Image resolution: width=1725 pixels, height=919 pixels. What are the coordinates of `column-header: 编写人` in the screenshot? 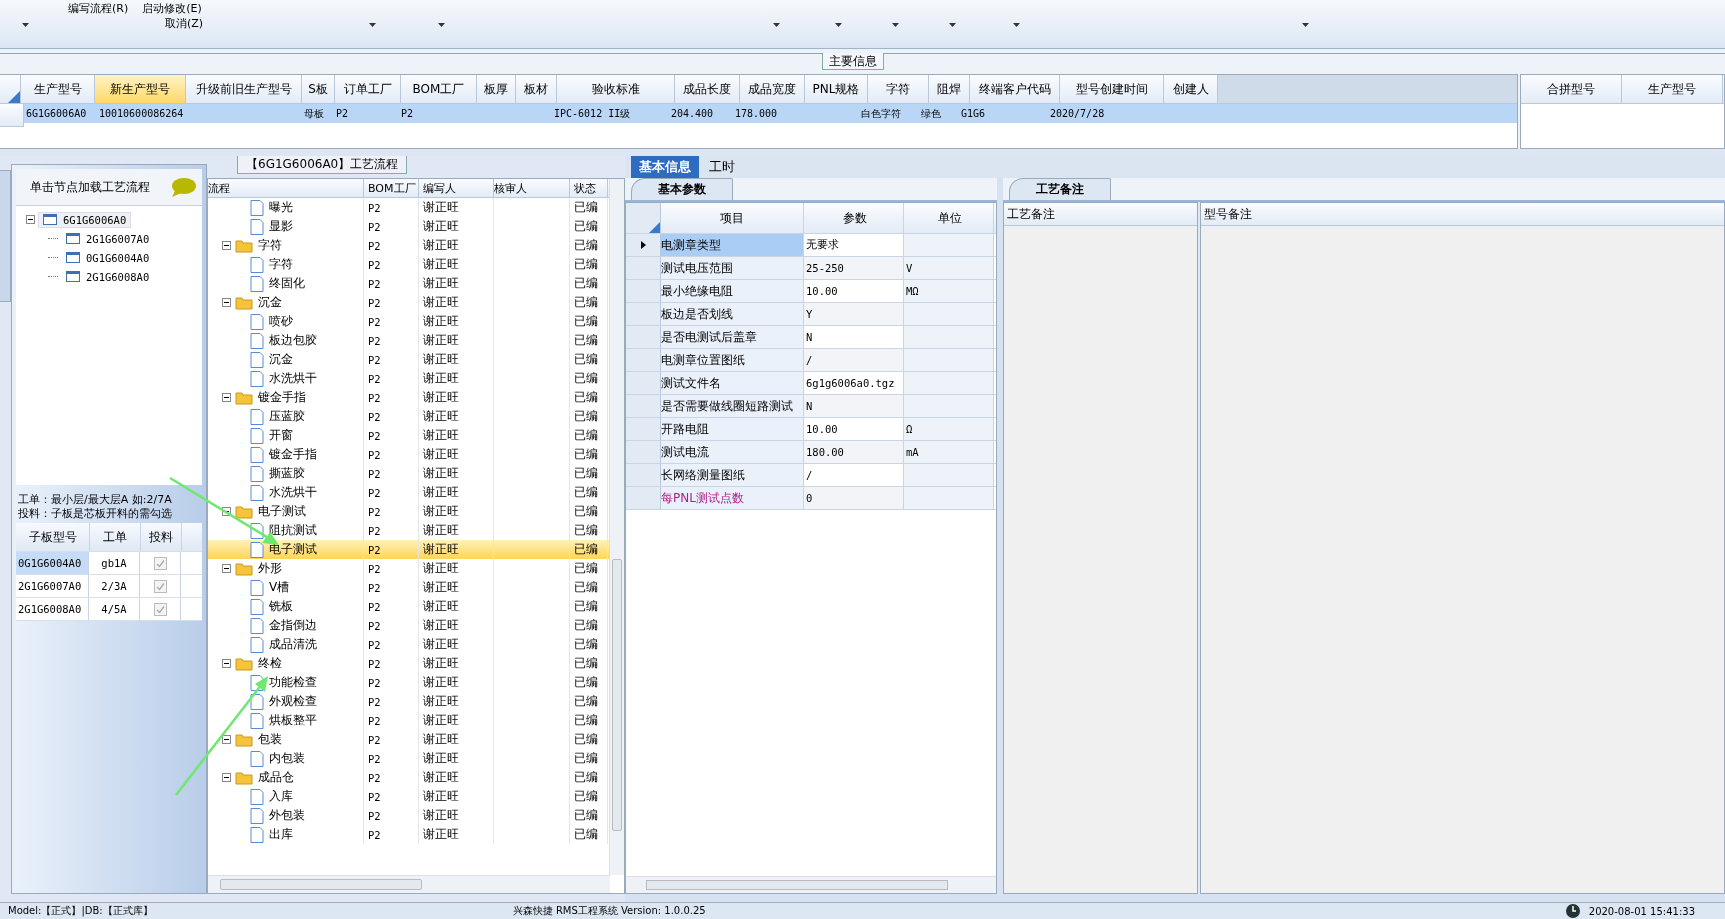 It's located at (456, 188).